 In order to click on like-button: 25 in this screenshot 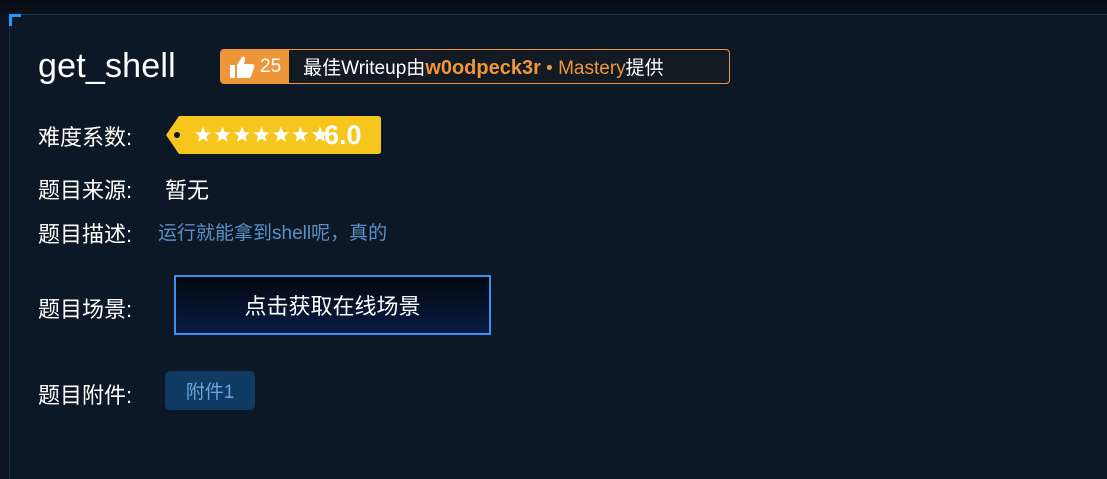, I will do `click(255, 66)`.